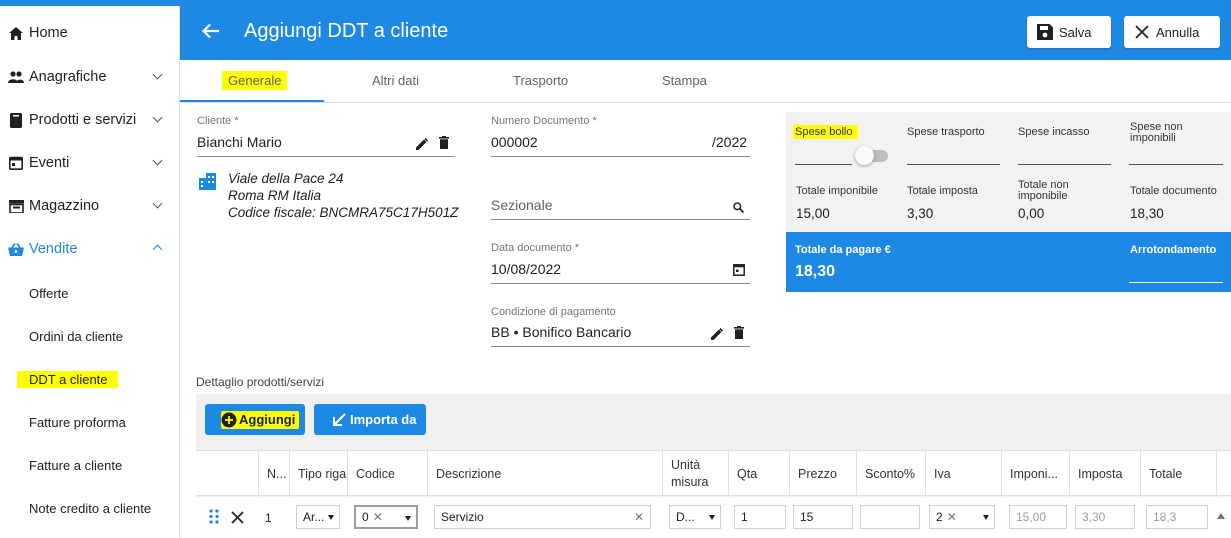  What do you see at coordinates (946, 132) in the screenshot?
I see `spese-trasporto-label: Spese trasporto` at bounding box center [946, 132].